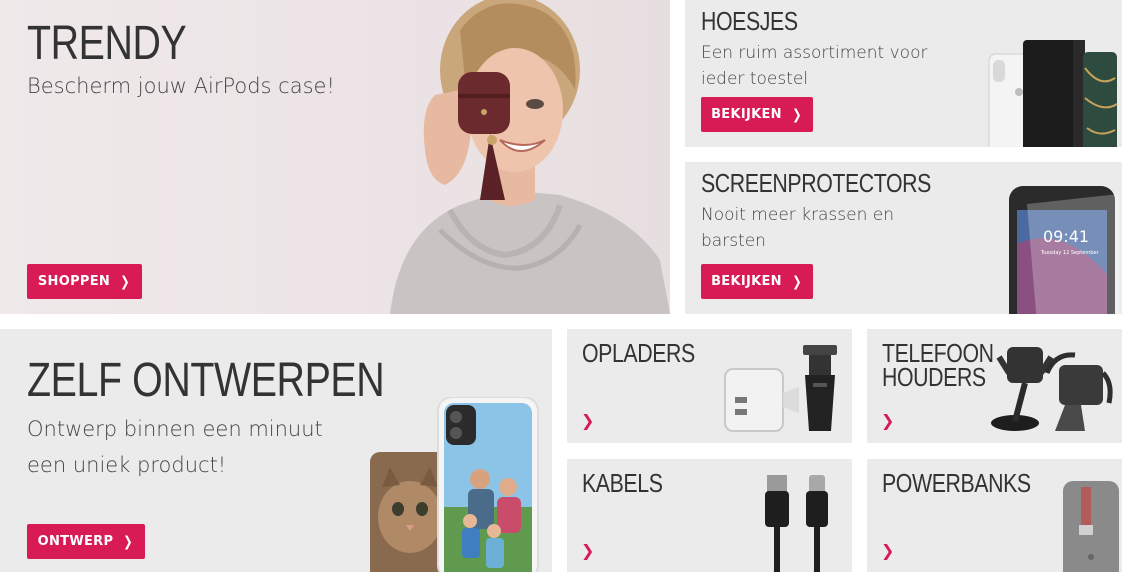 This screenshot has width=1122, height=572. What do you see at coordinates (994, 515) in the screenshot?
I see `tile-powerbanks: POWERBANKS ❯` at bounding box center [994, 515].